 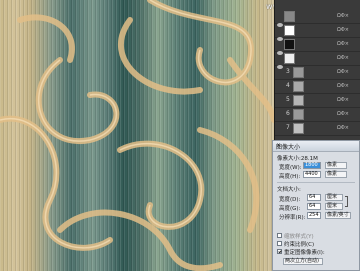 What do you see at coordinates (316, 182) in the screenshot?
I see `divider` at bounding box center [316, 182].